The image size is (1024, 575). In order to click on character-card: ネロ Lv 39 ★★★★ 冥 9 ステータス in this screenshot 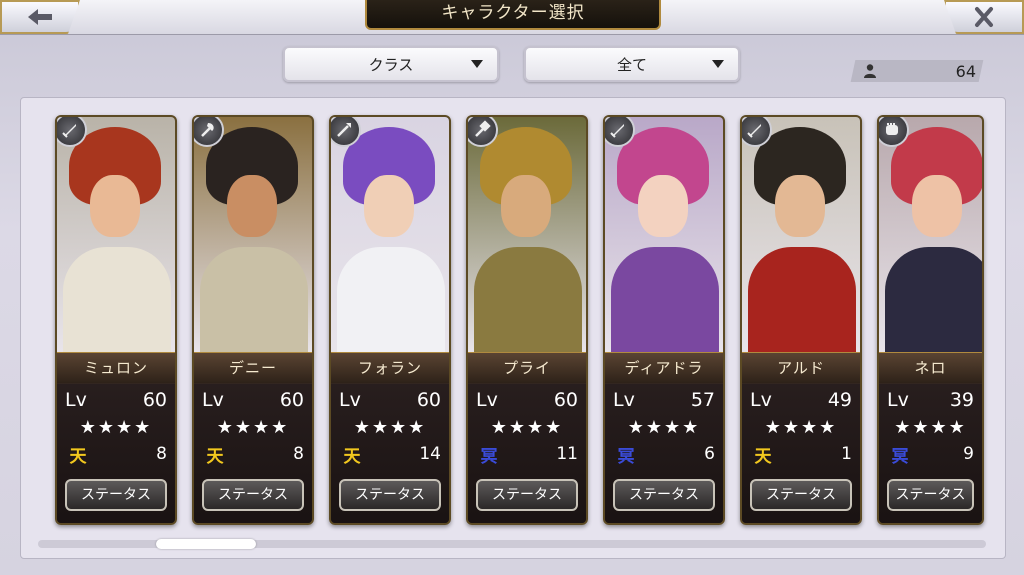, I will do `click(930, 320)`.